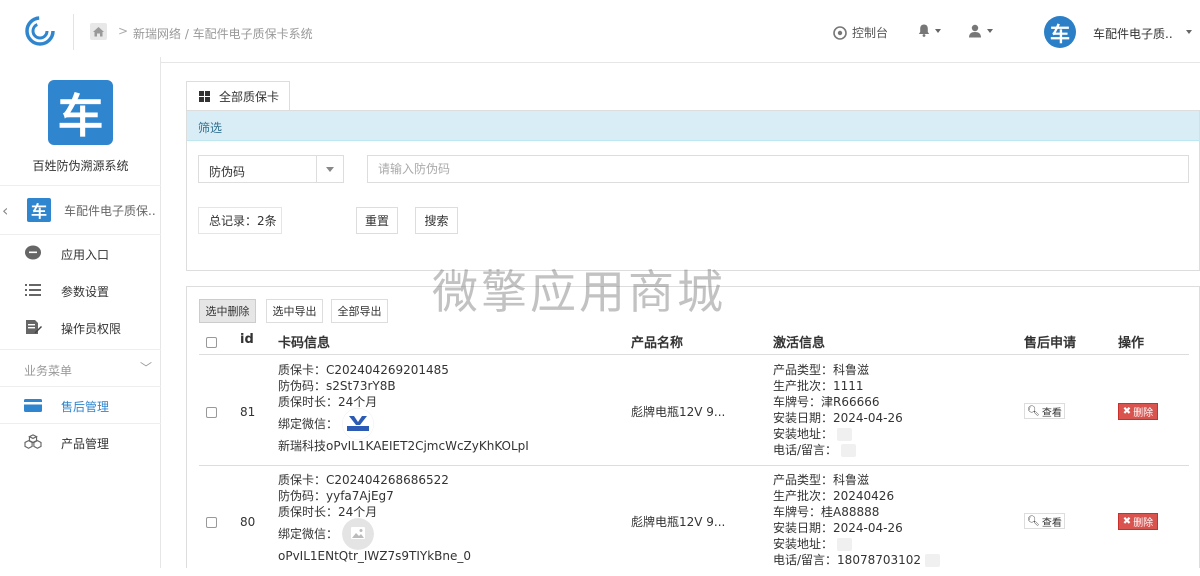 This screenshot has width=1200, height=576. Describe the element at coordinates (248, 412) in the screenshot. I see `row-id: 81` at that location.